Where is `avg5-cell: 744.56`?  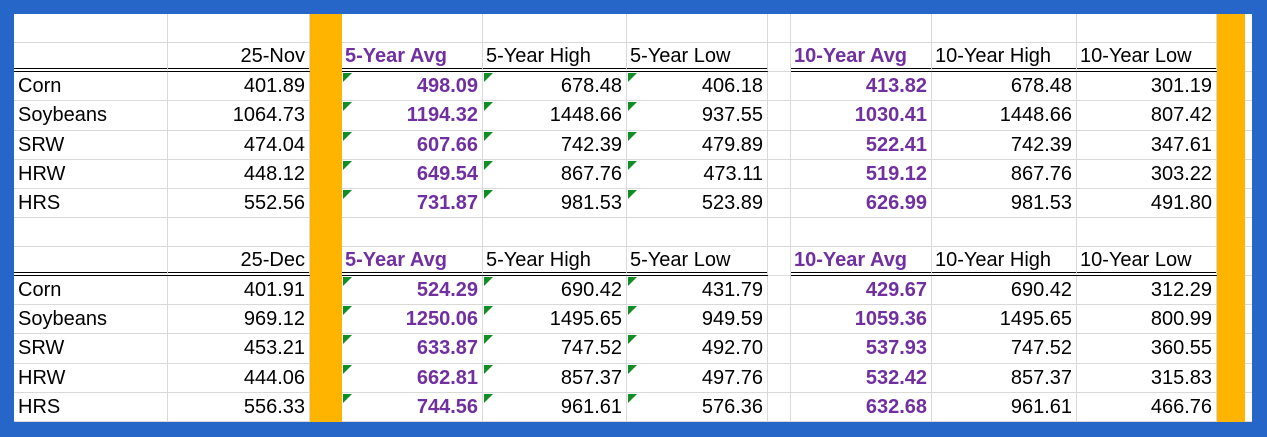
avg5-cell: 744.56 is located at coordinates (412, 407).